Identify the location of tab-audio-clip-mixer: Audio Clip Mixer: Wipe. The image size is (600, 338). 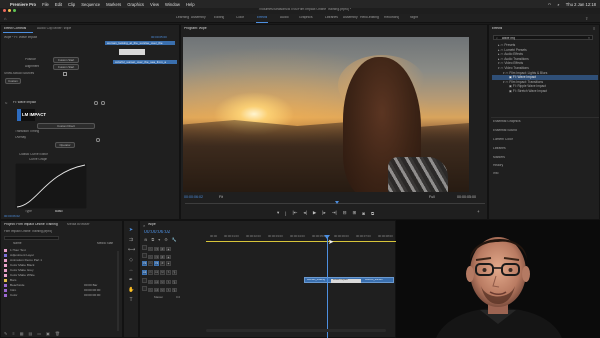
(54, 29).